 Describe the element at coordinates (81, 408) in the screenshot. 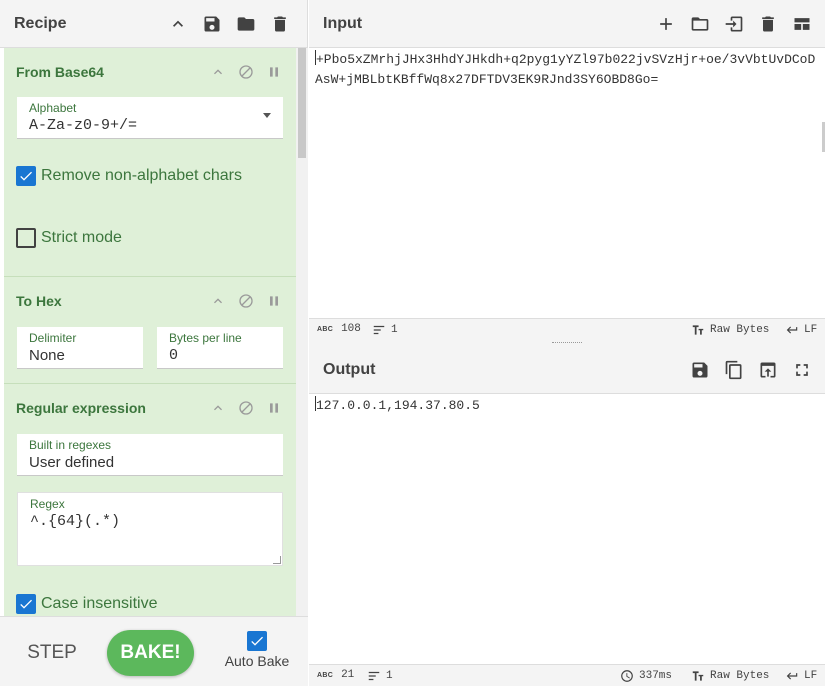

I see `operation-name: Regular expression` at that location.